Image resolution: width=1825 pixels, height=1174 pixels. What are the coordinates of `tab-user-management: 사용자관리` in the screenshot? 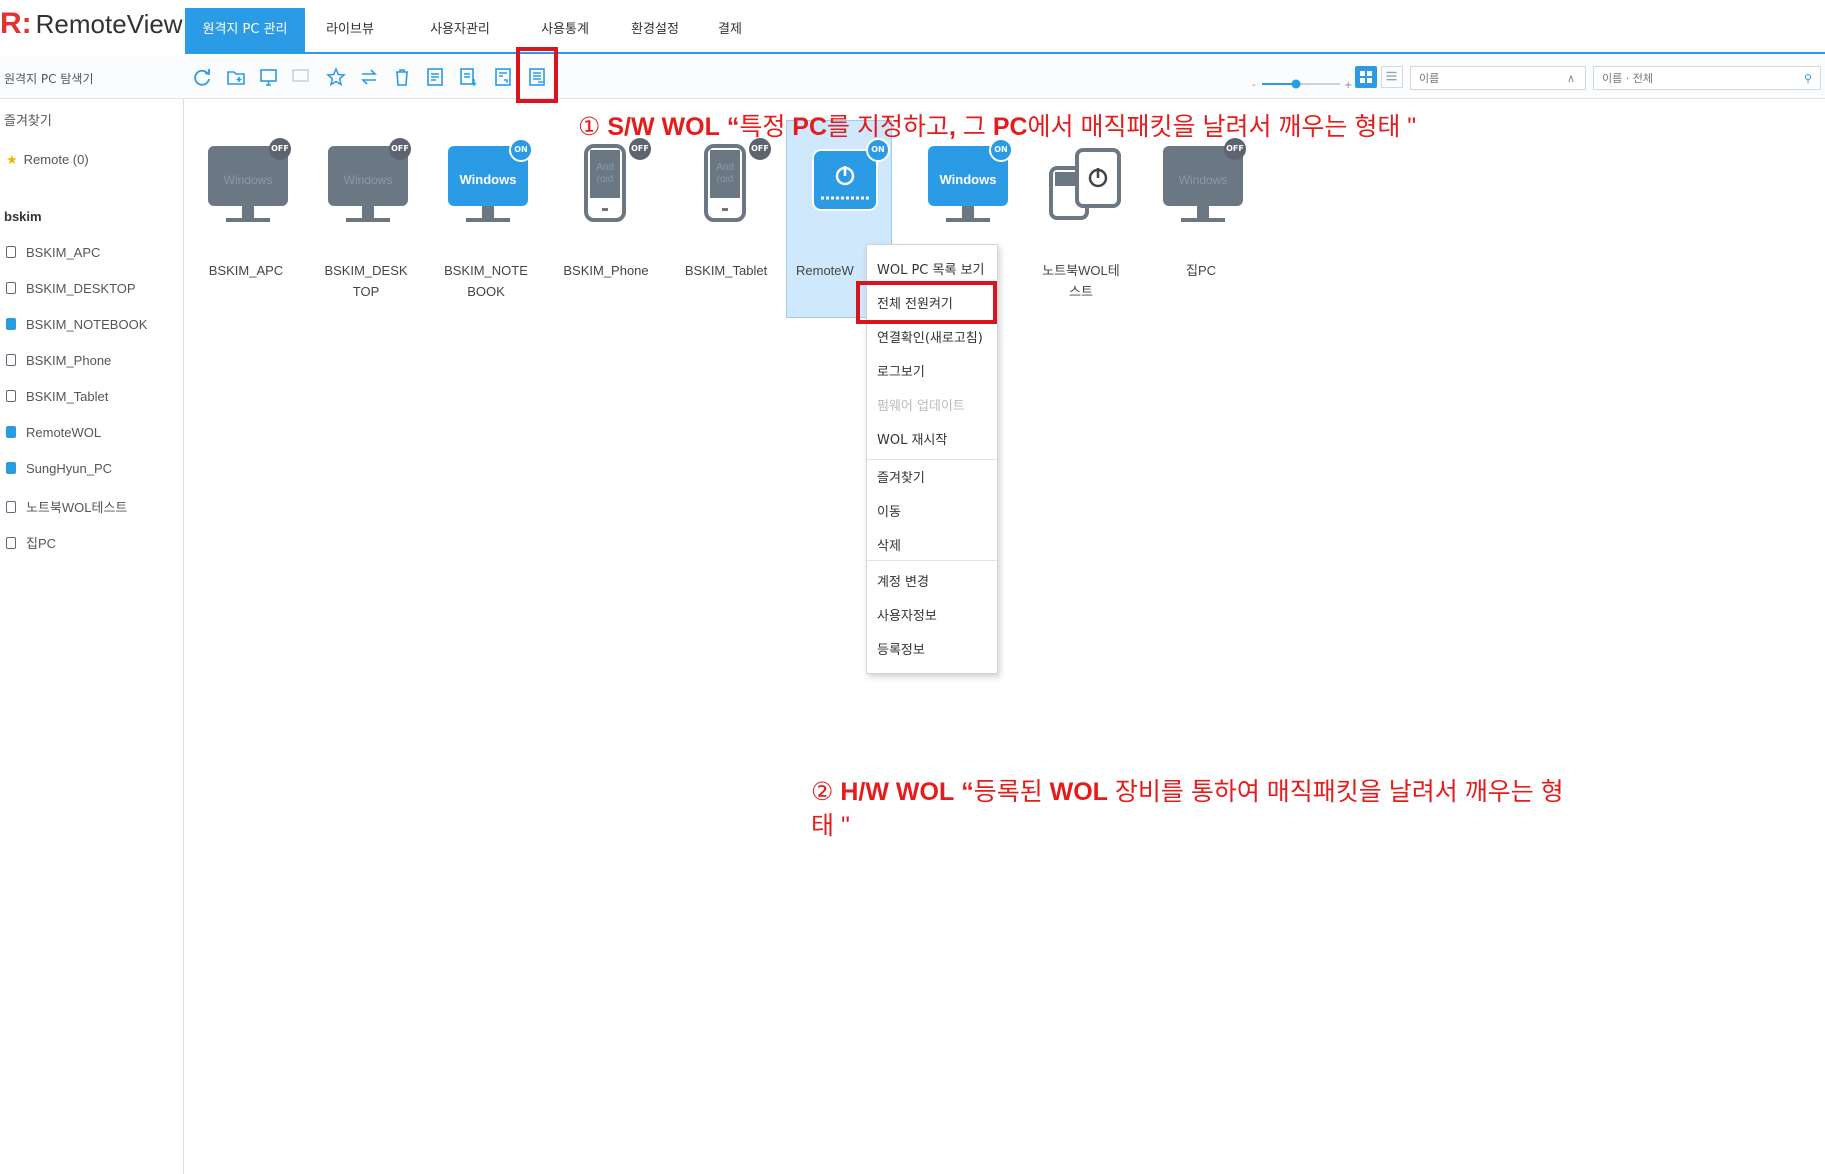 It's located at (460, 30).